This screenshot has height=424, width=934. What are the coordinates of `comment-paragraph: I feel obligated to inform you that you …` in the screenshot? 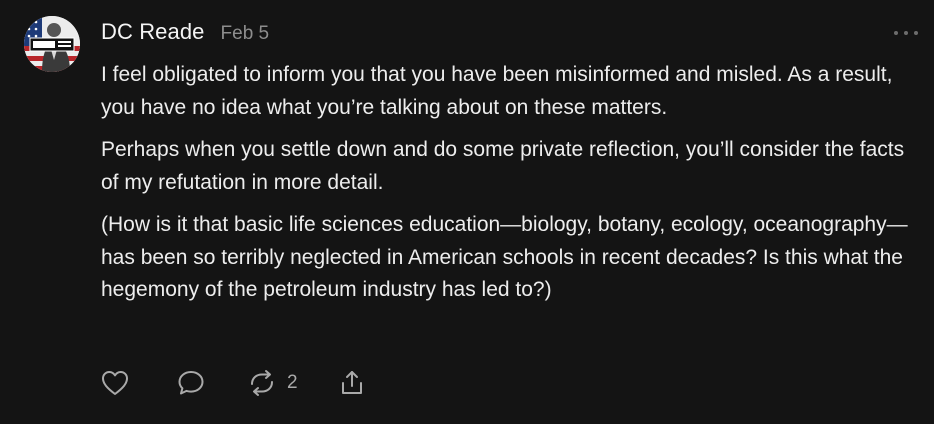 It's located at (497, 91).